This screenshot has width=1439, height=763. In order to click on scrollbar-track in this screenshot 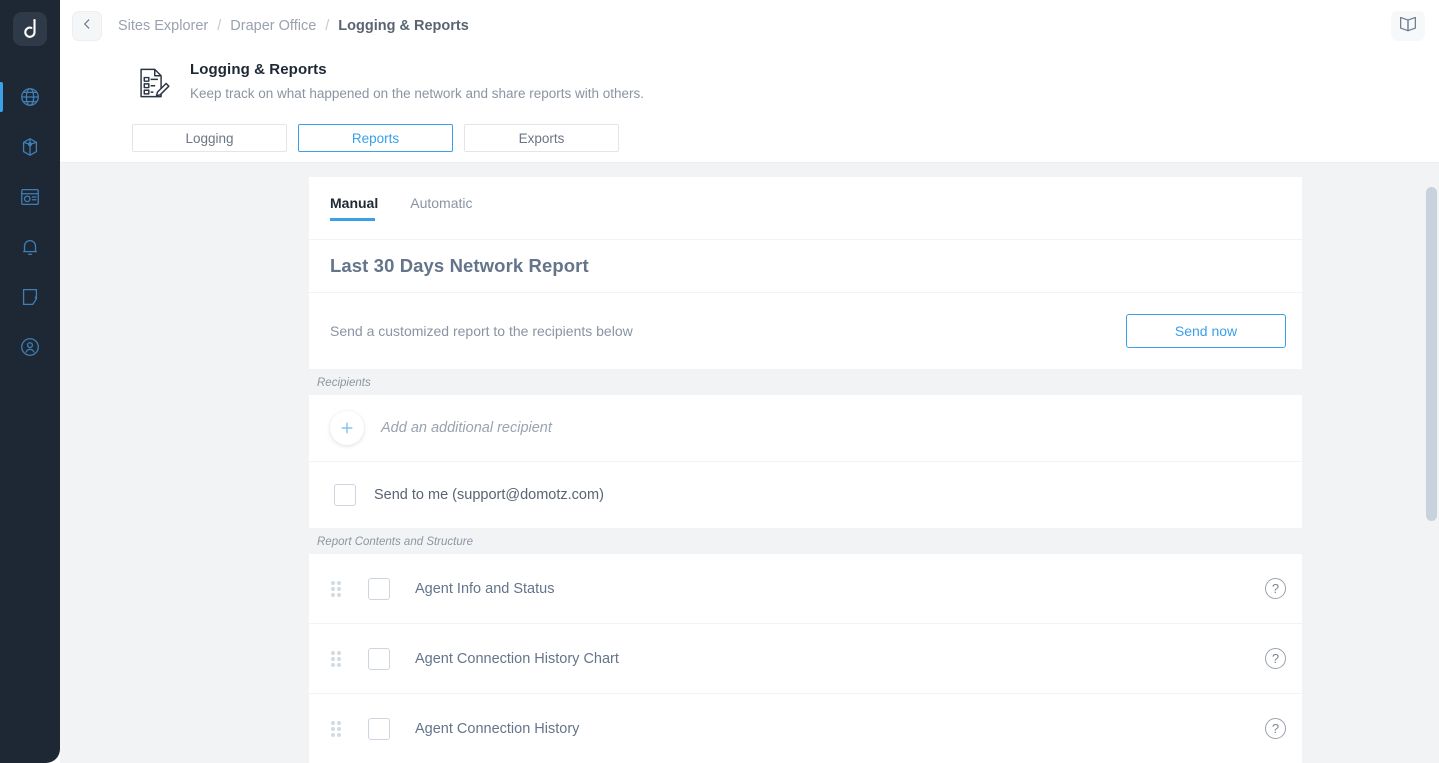, I will do `click(1431, 463)`.